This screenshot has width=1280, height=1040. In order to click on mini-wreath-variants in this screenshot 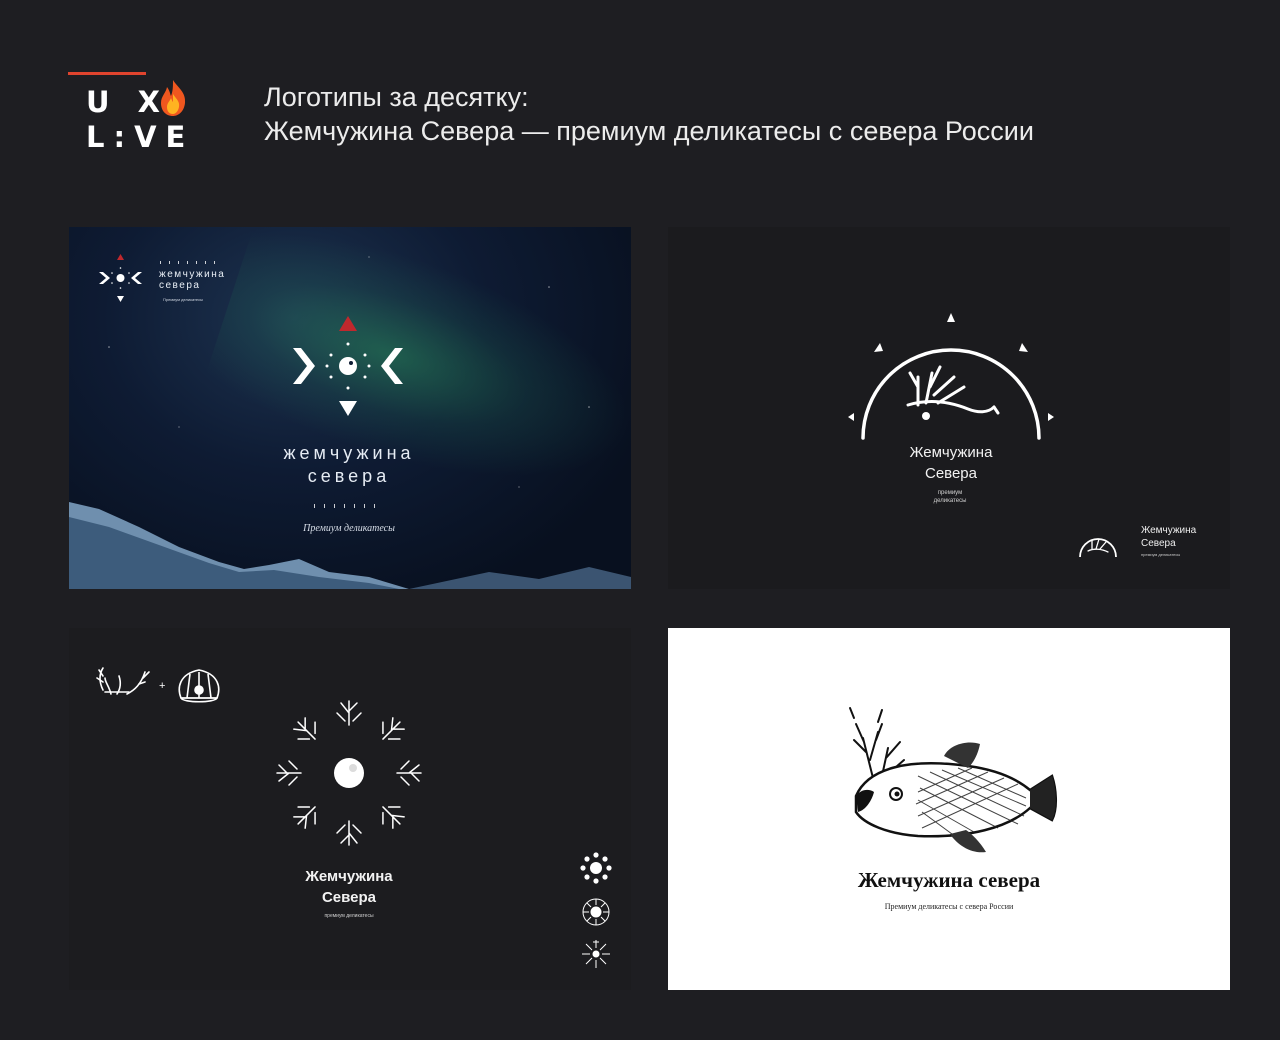, I will do `click(596, 910)`.